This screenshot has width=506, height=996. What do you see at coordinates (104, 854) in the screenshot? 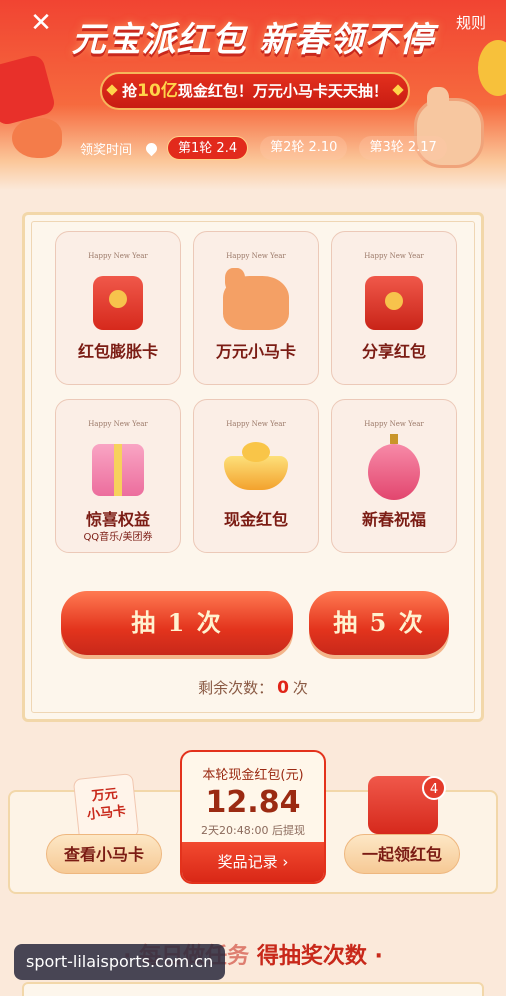
I see `view-horse-card-button: 查看小马卡` at bounding box center [104, 854].